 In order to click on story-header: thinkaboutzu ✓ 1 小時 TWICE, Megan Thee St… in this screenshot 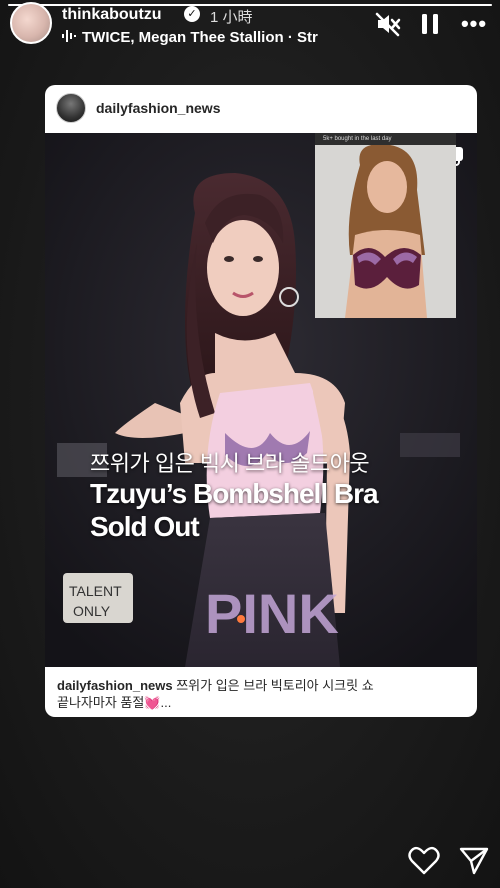, I will do `click(250, 28)`.